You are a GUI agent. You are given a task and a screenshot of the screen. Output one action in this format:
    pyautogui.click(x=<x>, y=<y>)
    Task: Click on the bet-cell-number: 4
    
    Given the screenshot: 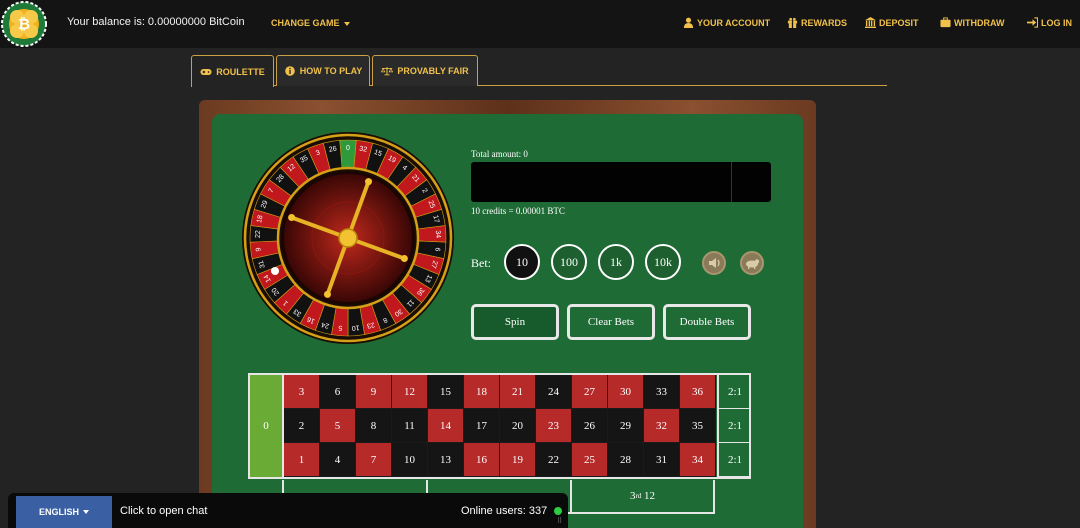 What is the action you would take?
    pyautogui.click(x=338, y=460)
    